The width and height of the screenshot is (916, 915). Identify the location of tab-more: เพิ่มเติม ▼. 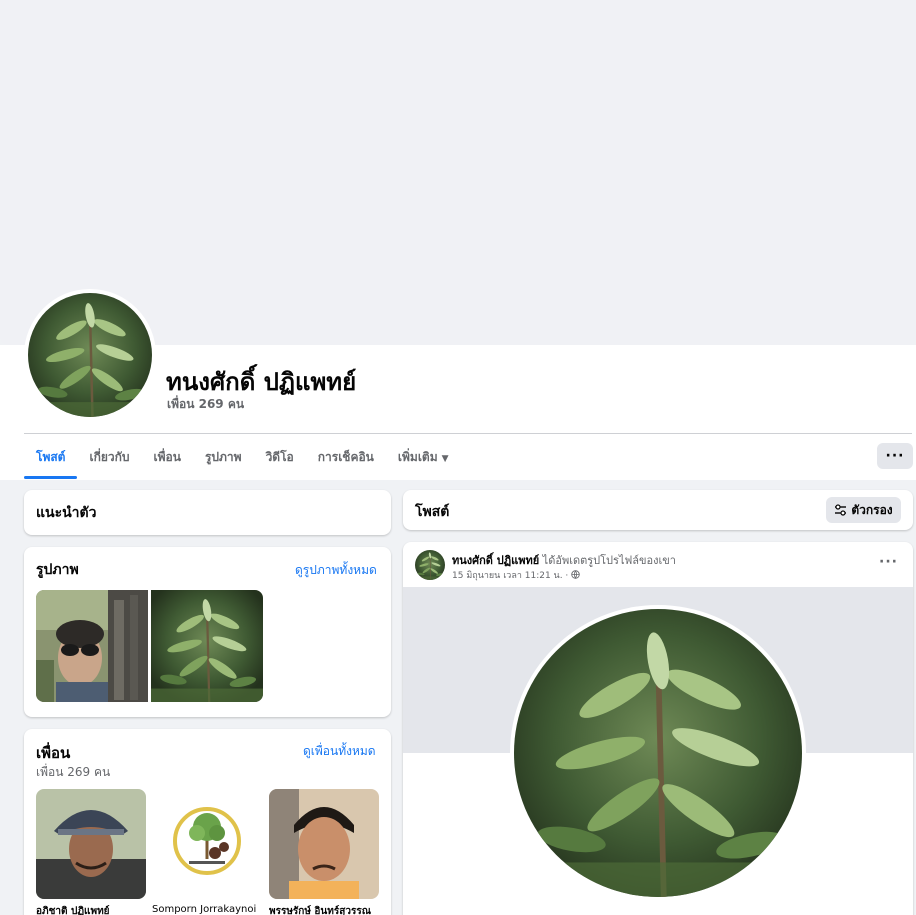
(423, 457).